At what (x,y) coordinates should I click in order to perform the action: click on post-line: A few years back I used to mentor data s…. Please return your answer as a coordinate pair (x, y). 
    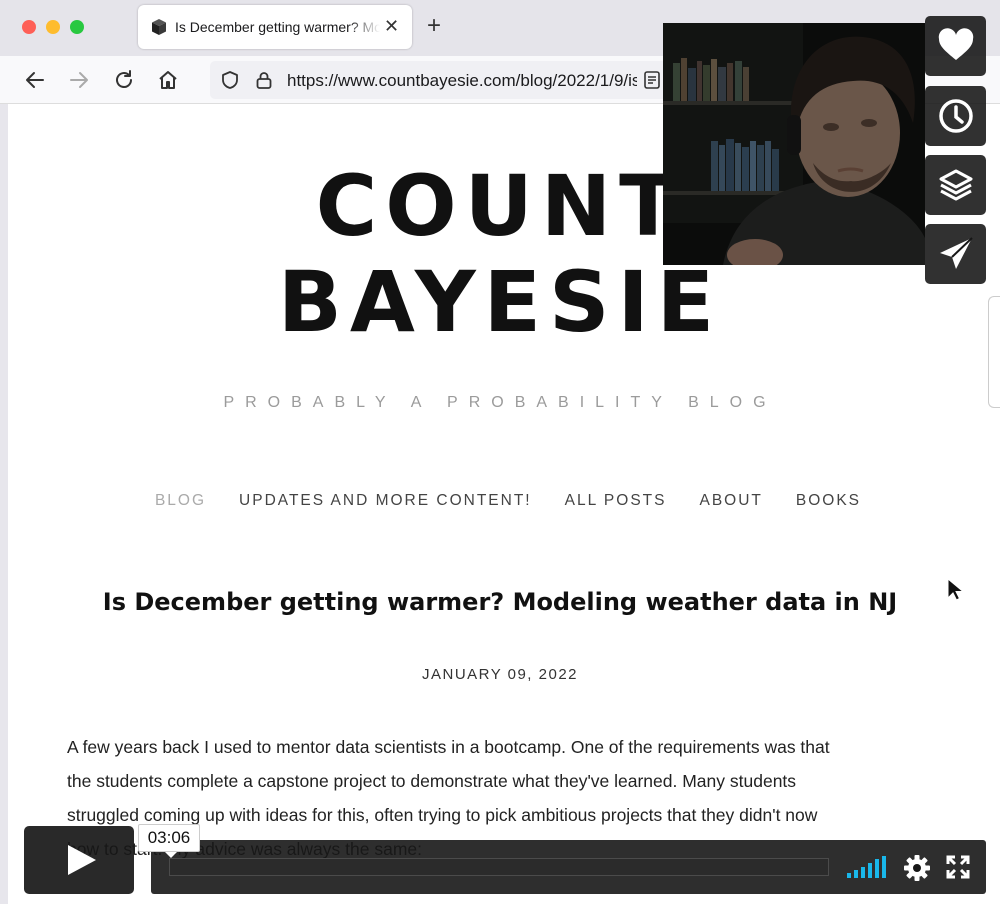
    Looking at the image, I should click on (448, 747).